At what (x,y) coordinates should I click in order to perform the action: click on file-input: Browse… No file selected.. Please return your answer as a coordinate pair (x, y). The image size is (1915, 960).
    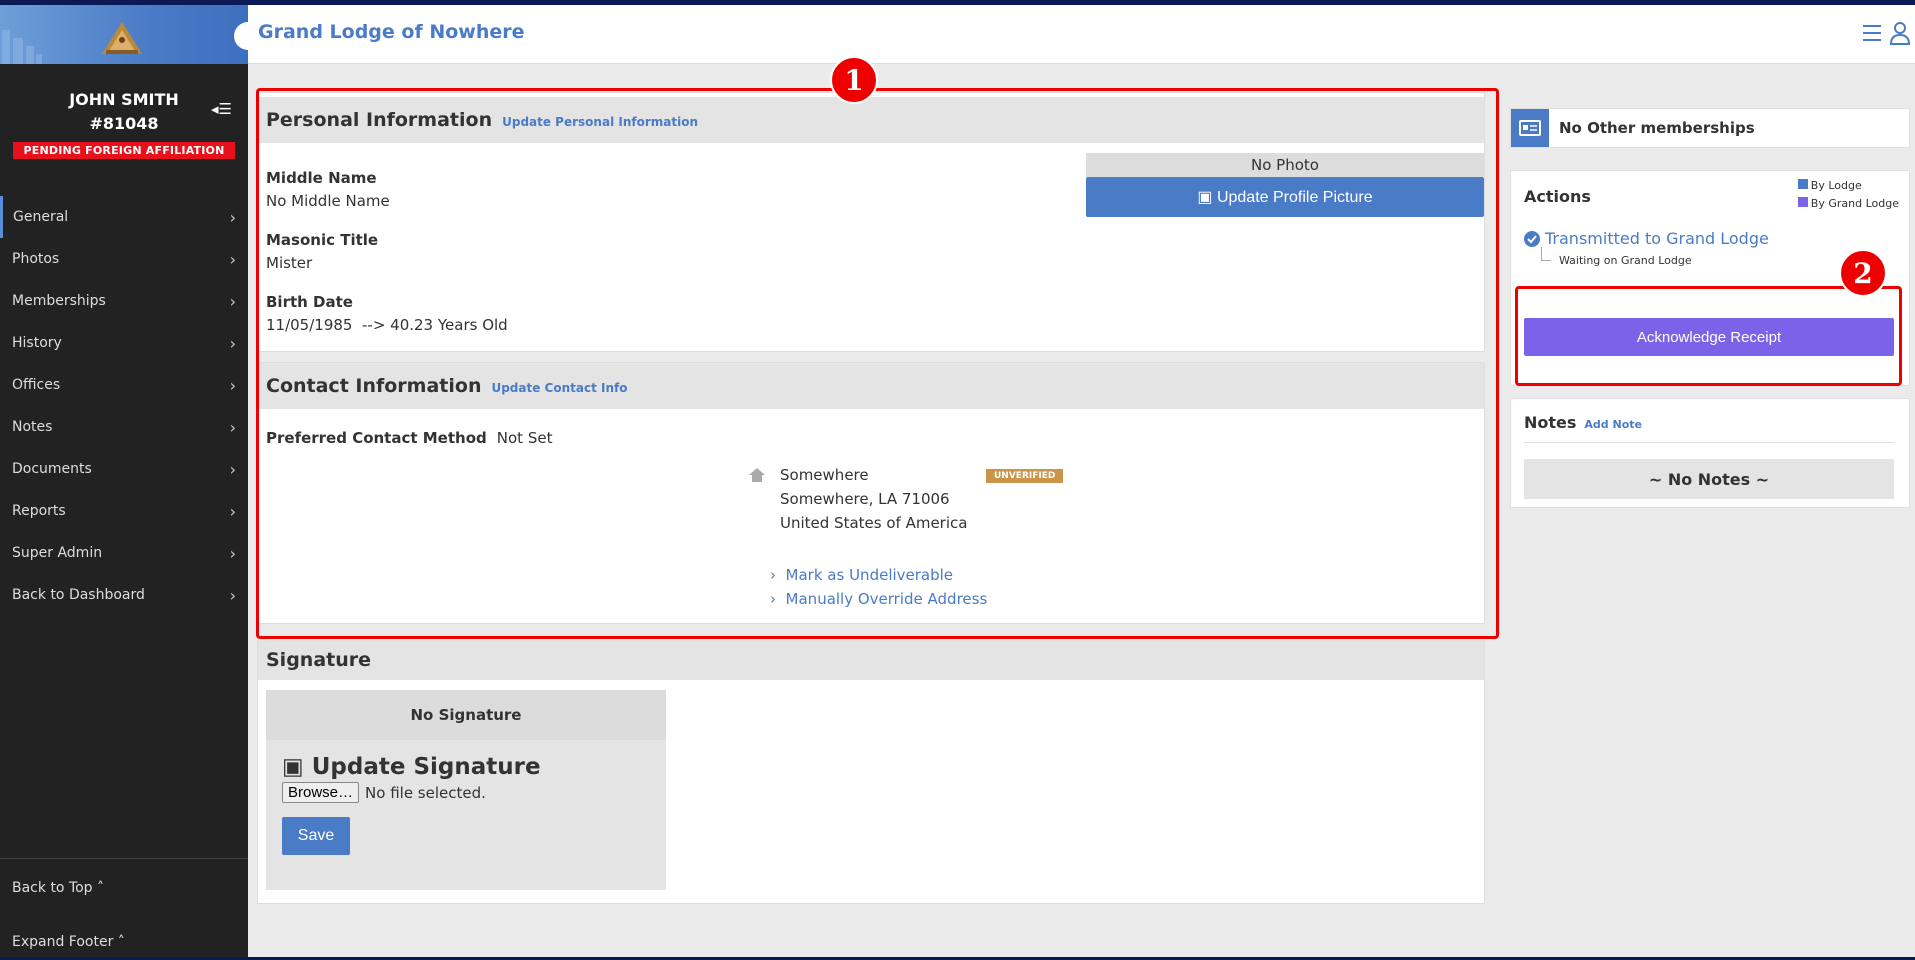
    Looking at the image, I should click on (466, 792).